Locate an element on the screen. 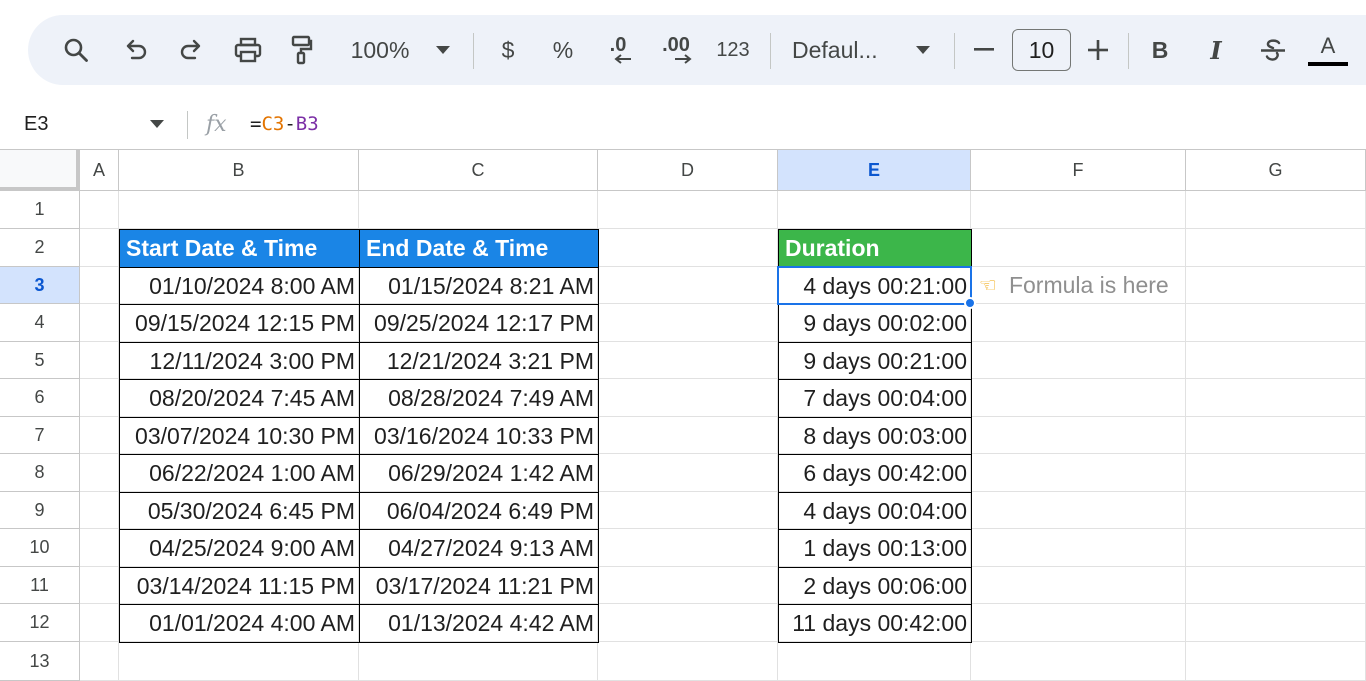 This screenshot has height=681, width=1366. duration-cell: 4 days 00:21:00 is located at coordinates (875, 286).